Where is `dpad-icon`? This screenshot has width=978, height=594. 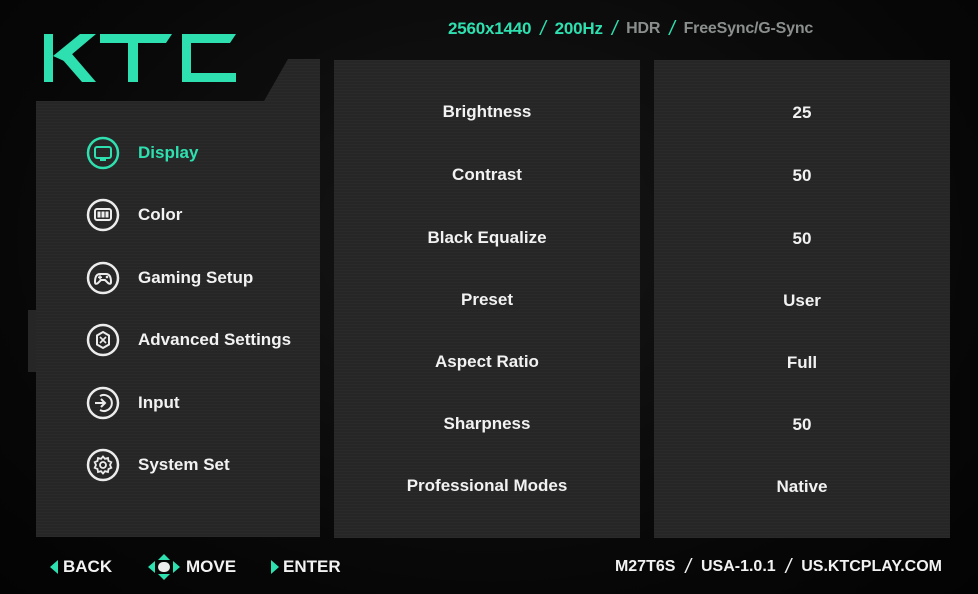 dpad-icon is located at coordinates (164, 567).